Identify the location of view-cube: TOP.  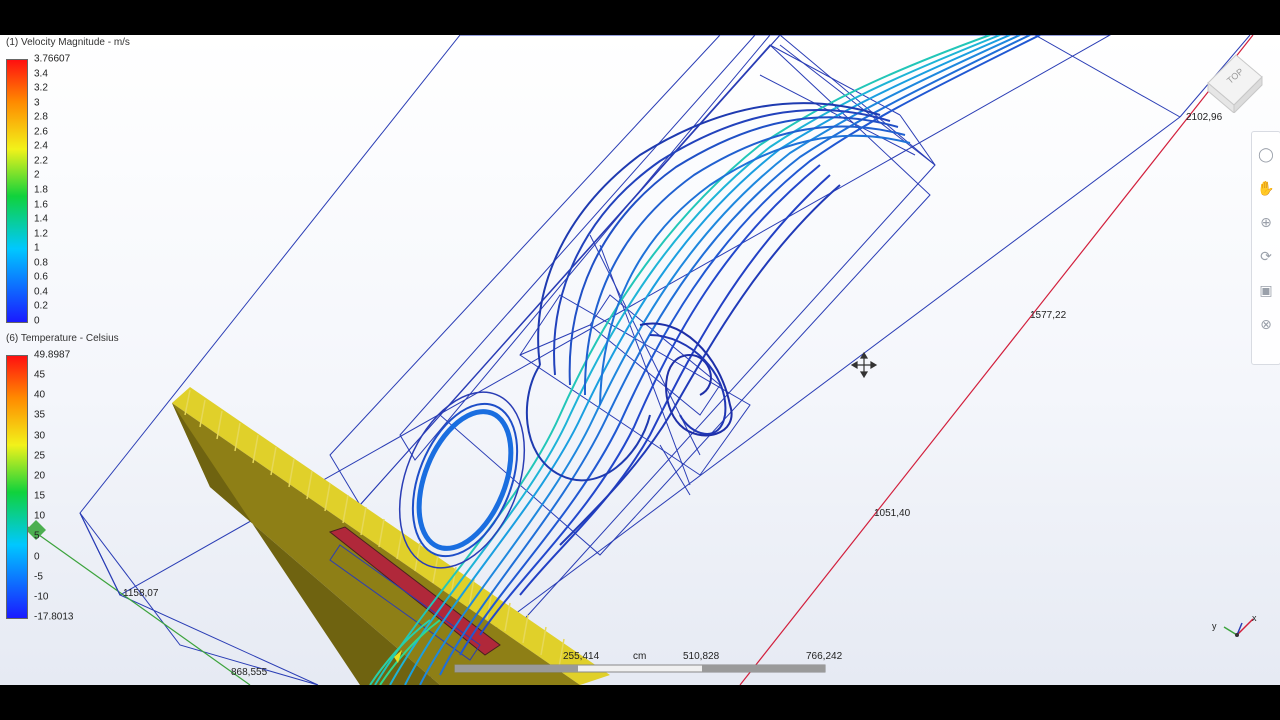
(1236, 82).